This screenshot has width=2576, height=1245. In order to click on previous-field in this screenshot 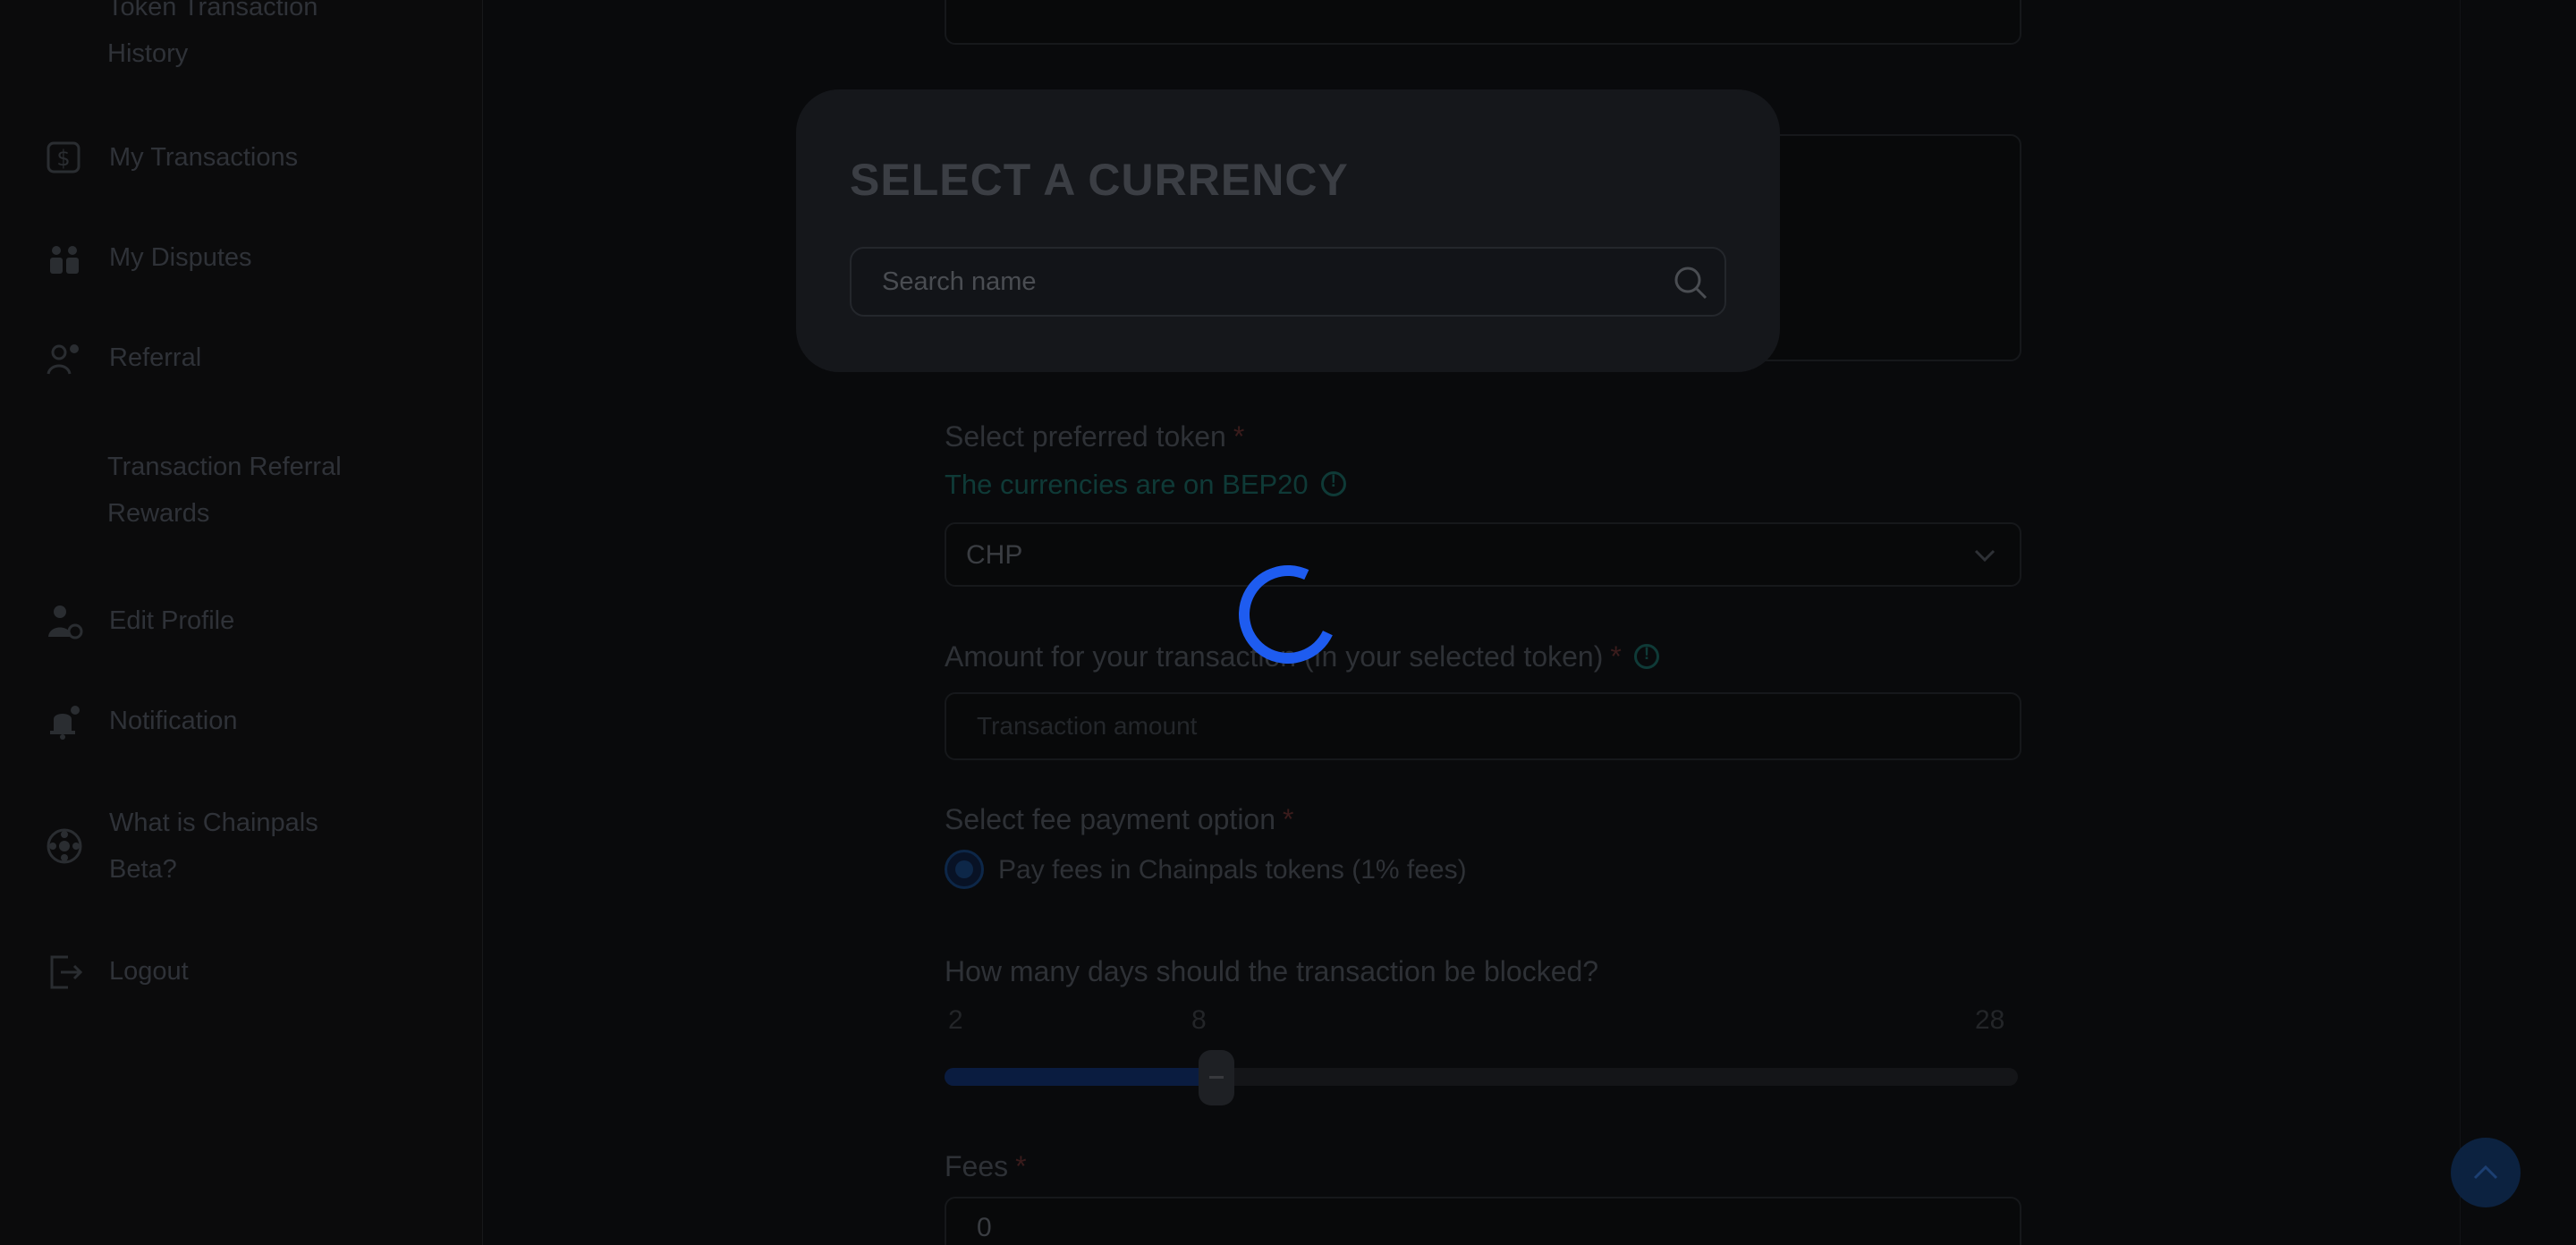, I will do `click(1483, 23)`.